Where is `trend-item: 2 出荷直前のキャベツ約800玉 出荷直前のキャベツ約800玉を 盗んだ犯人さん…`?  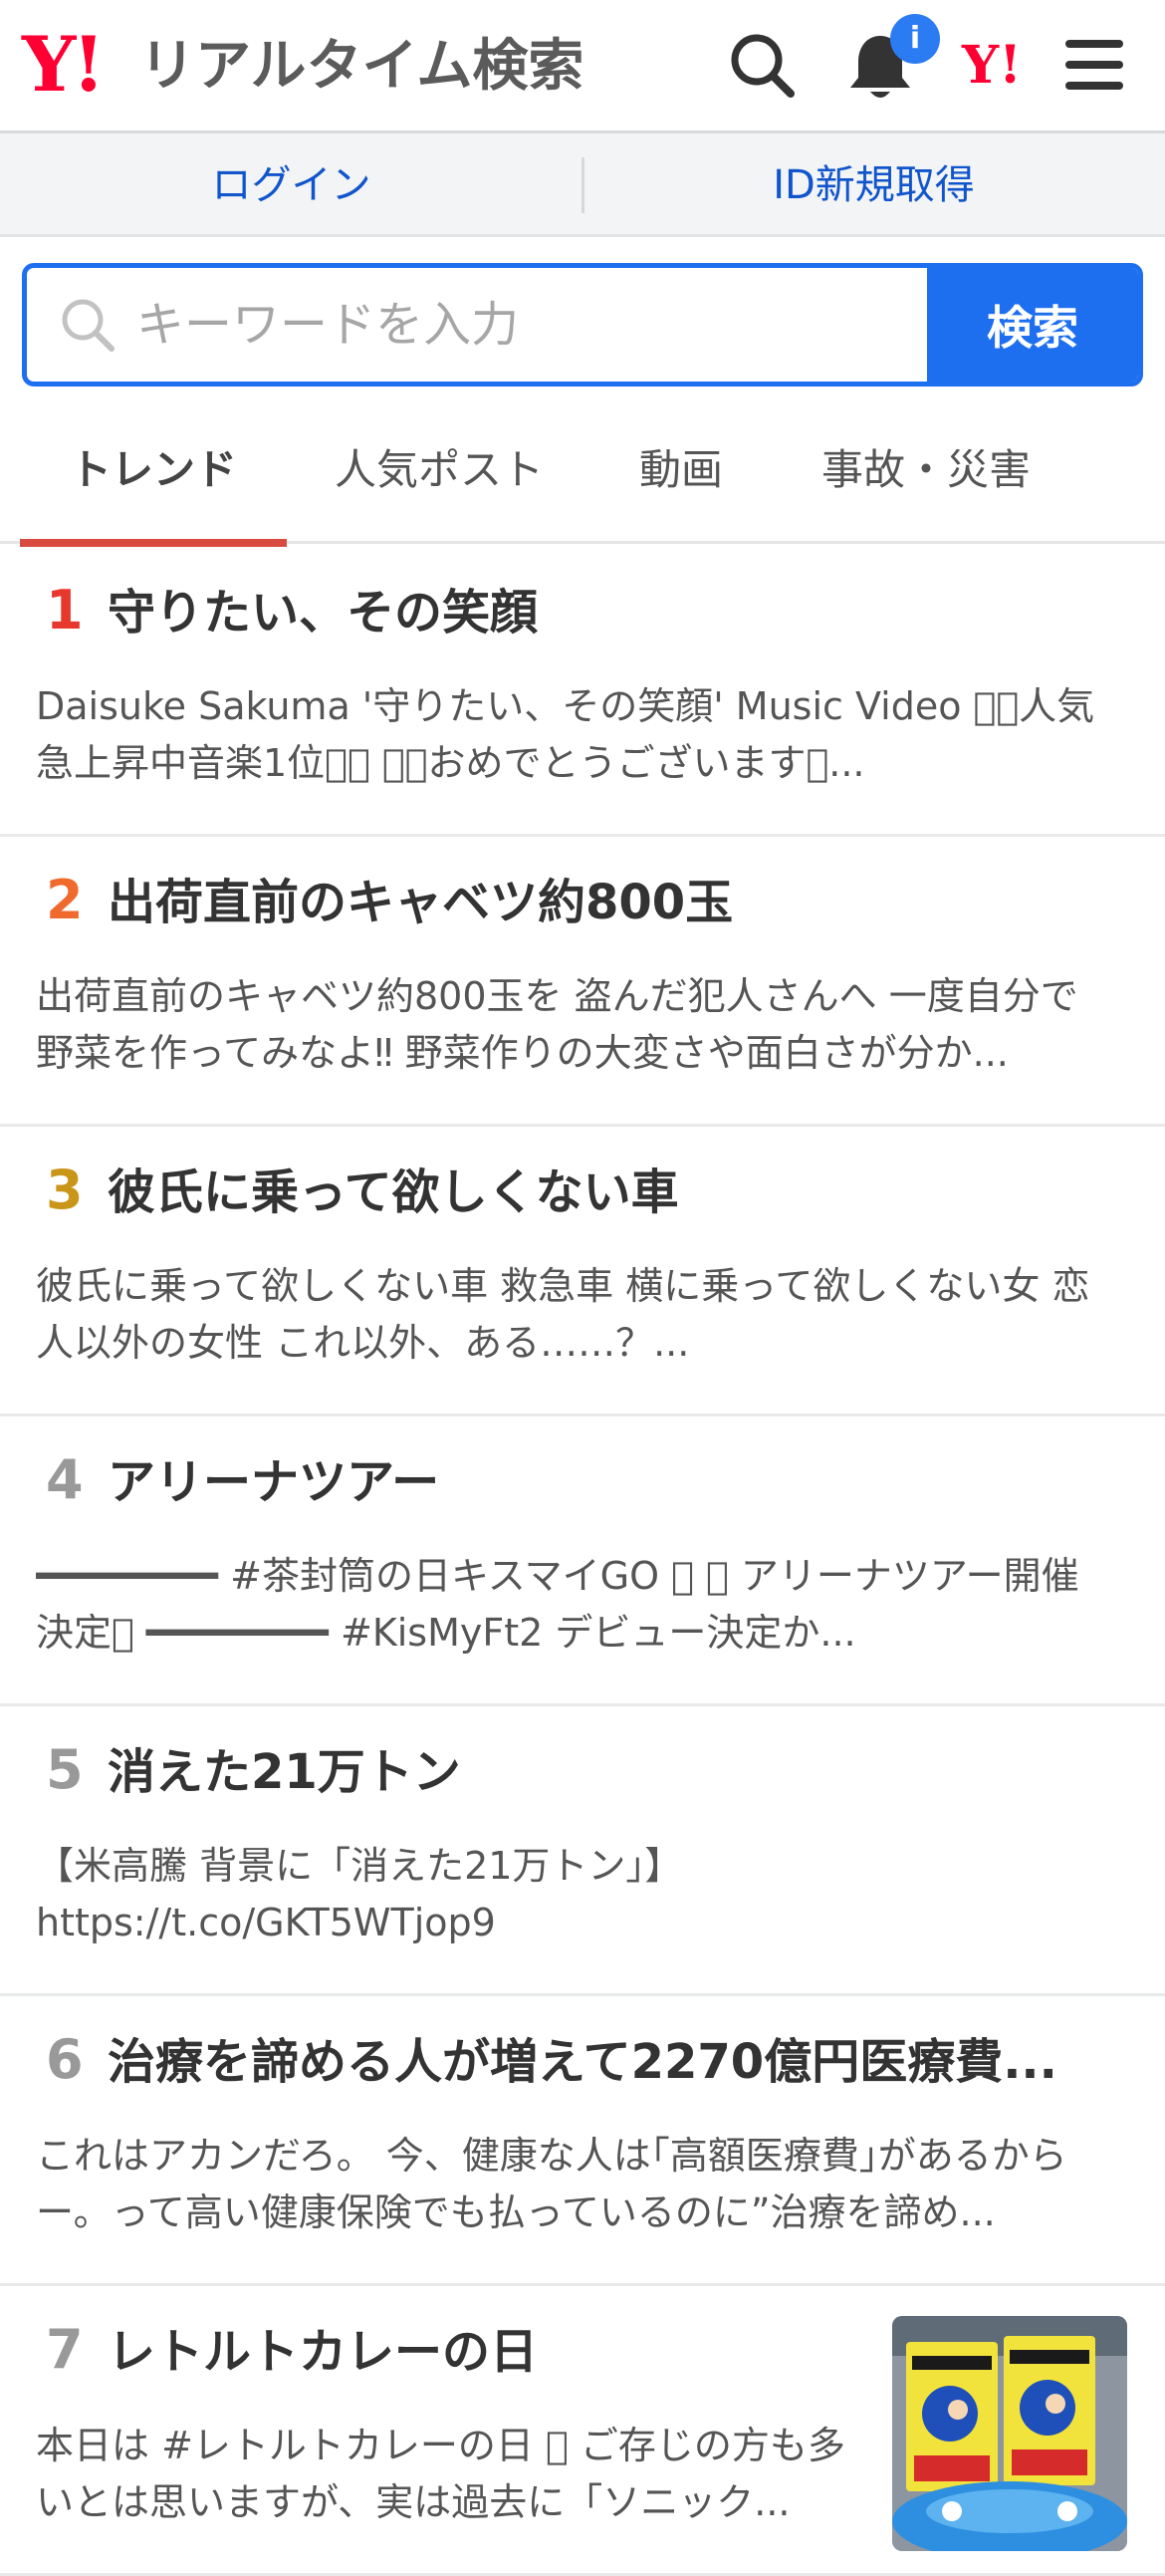
trend-item: 2 出荷直前のキャベツ約800玉 出荷直前のキャベツ約800玉を 盗んだ犯人さん… is located at coordinates (582, 982).